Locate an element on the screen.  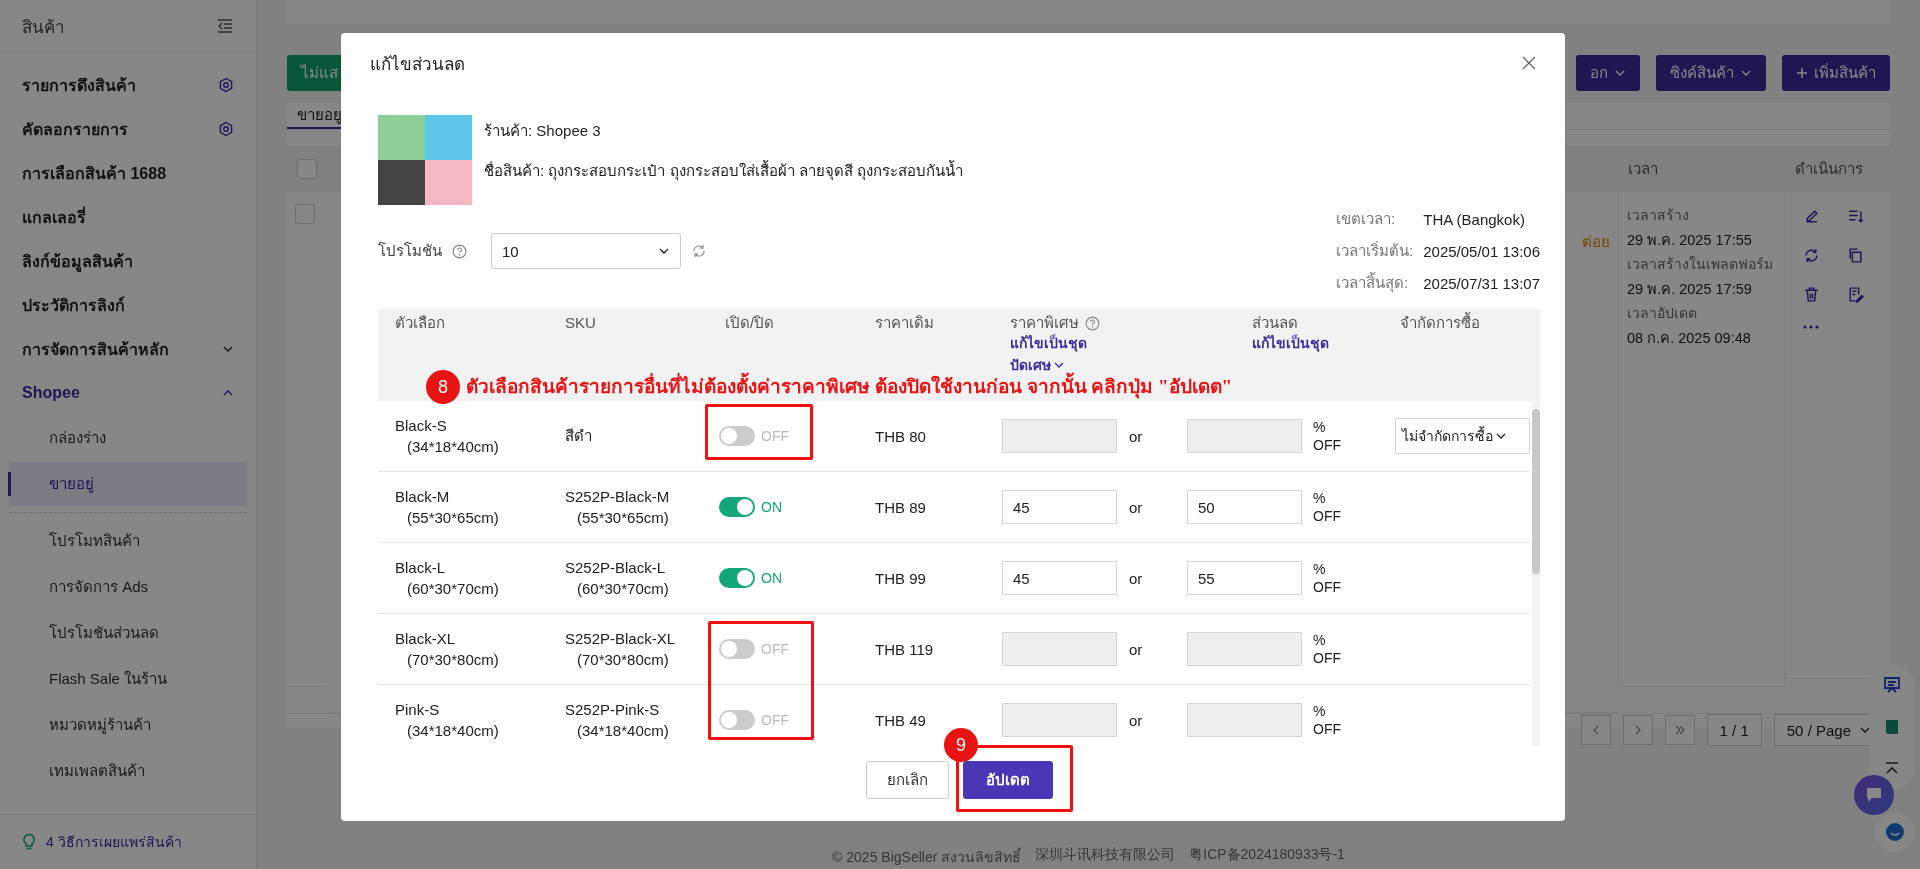
dropdown-button: ซิงค์สินค้า is located at coordinates (1711, 73).